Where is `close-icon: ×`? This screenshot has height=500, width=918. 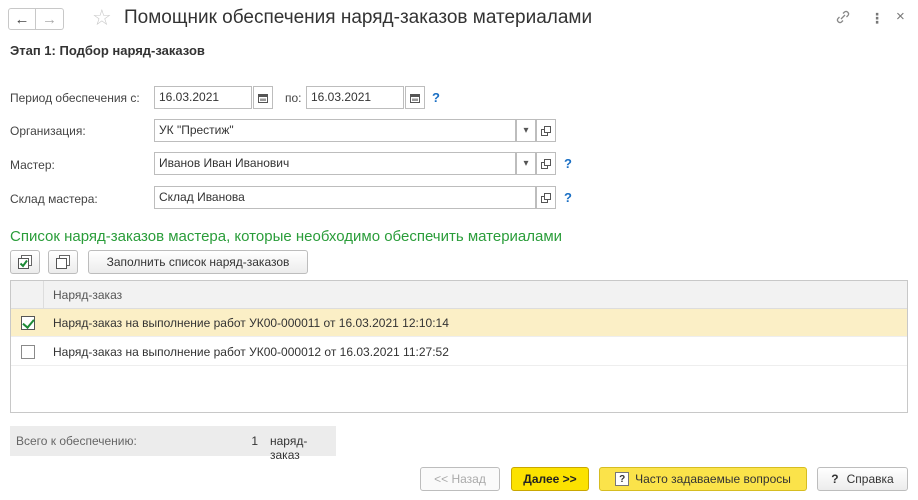
close-icon: × is located at coordinates (900, 16).